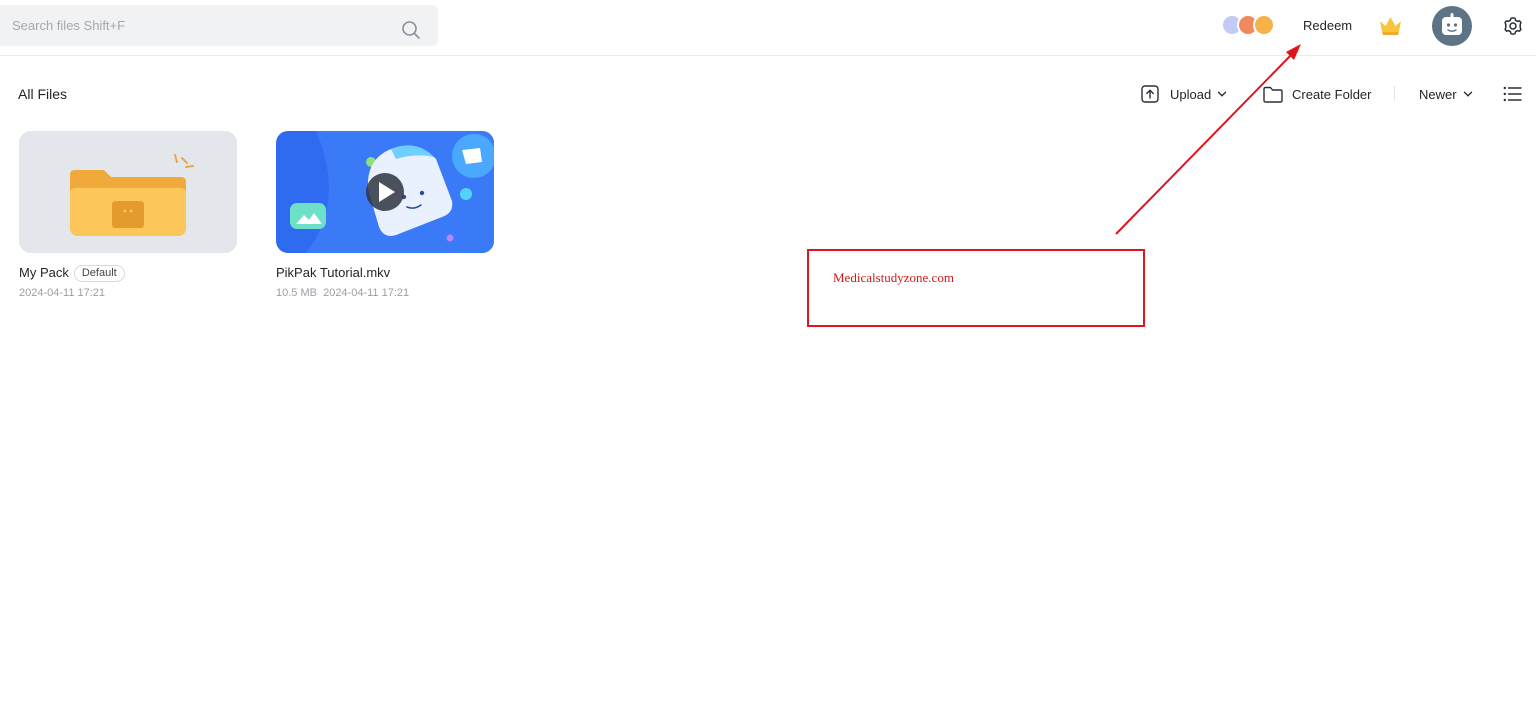 This screenshot has width=1536, height=709. Describe the element at coordinates (976, 288) in the screenshot. I see `annotation-box` at that location.